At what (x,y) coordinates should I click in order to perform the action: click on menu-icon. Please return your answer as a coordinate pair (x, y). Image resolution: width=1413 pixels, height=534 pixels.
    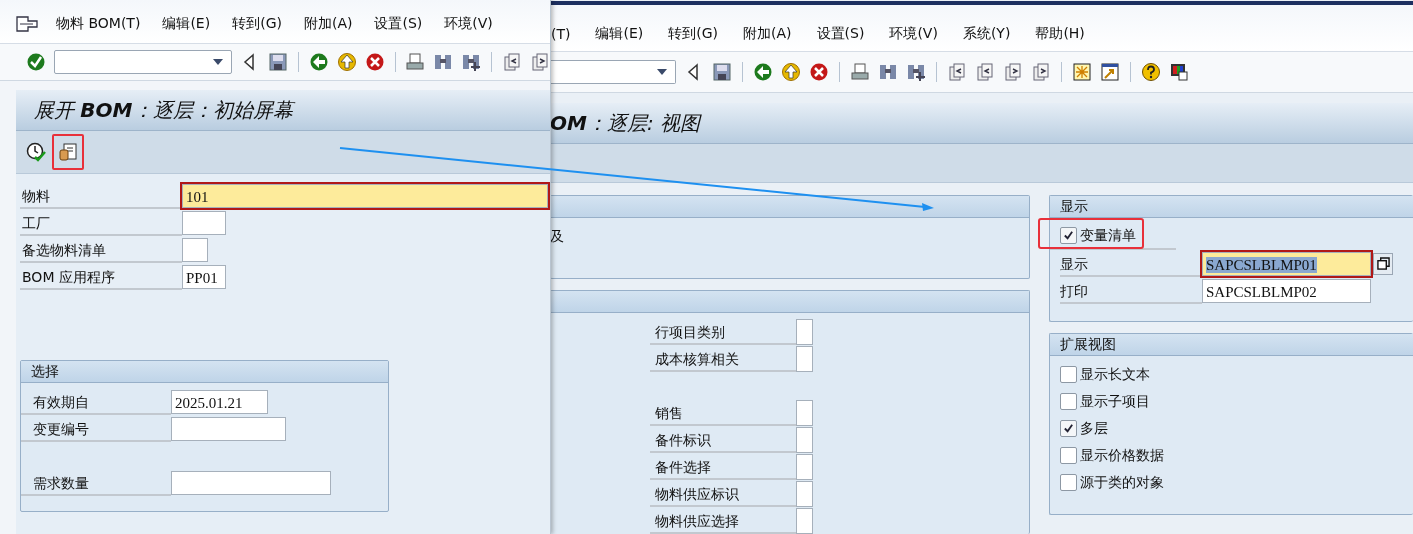
    Looking at the image, I should click on (27, 23).